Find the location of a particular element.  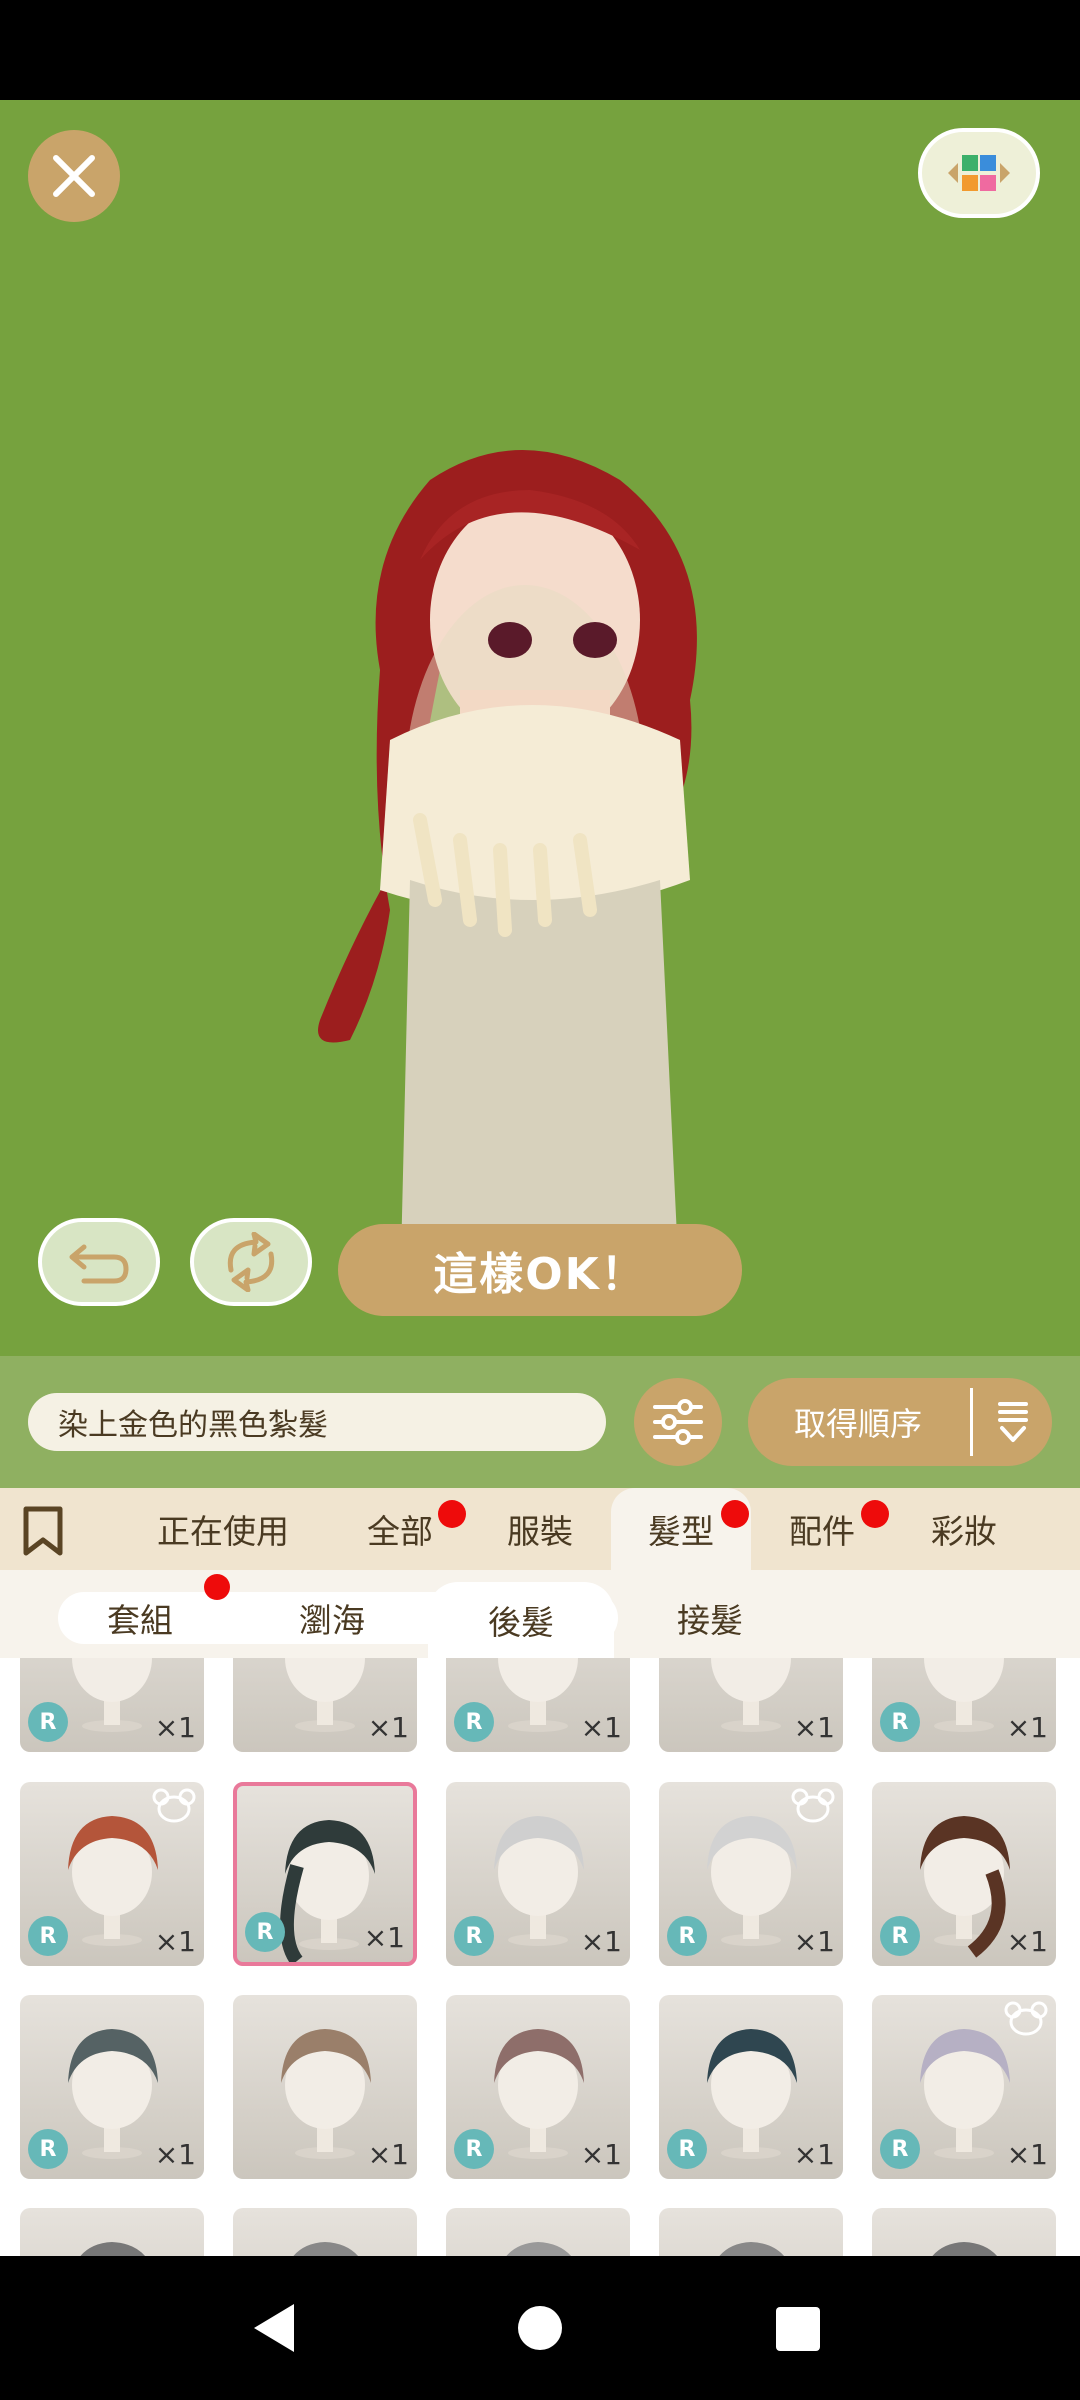

rotate-icon is located at coordinates (251, 1262).